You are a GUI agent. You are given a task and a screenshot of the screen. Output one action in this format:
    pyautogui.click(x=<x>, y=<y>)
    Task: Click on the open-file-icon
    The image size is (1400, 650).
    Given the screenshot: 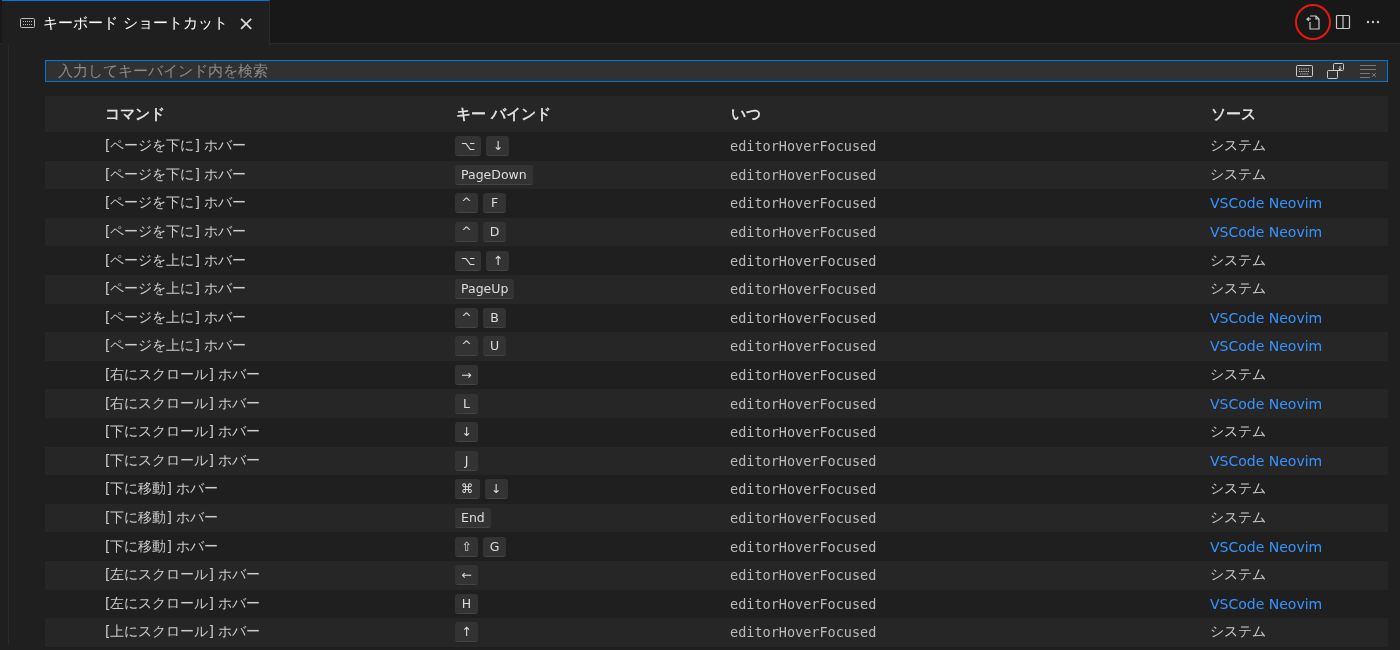 What is the action you would take?
    pyautogui.click(x=1313, y=21)
    